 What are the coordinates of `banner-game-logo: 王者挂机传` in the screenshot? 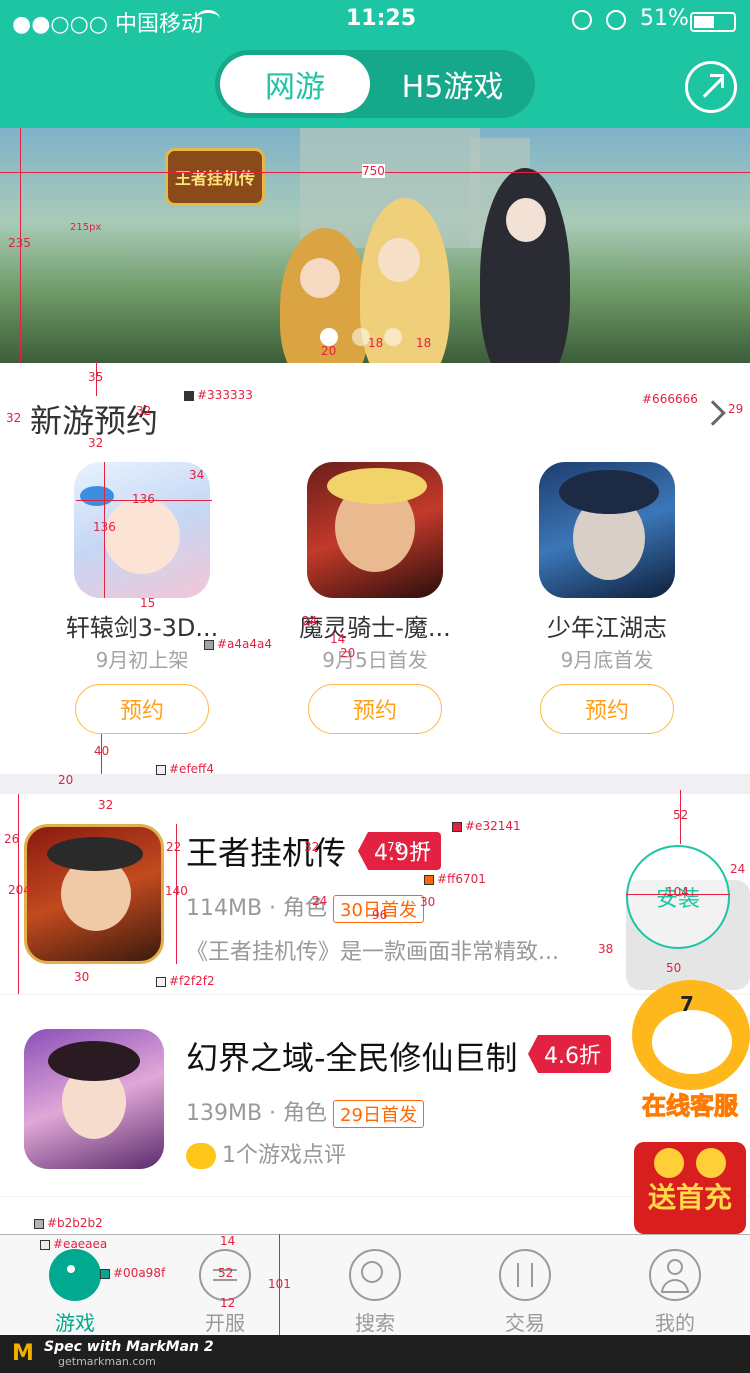 It's located at (215, 177).